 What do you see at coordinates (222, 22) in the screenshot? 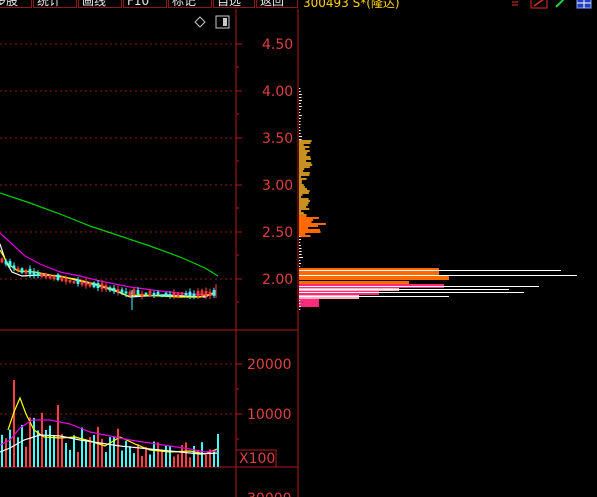
I see `panel-toggle-icon` at bounding box center [222, 22].